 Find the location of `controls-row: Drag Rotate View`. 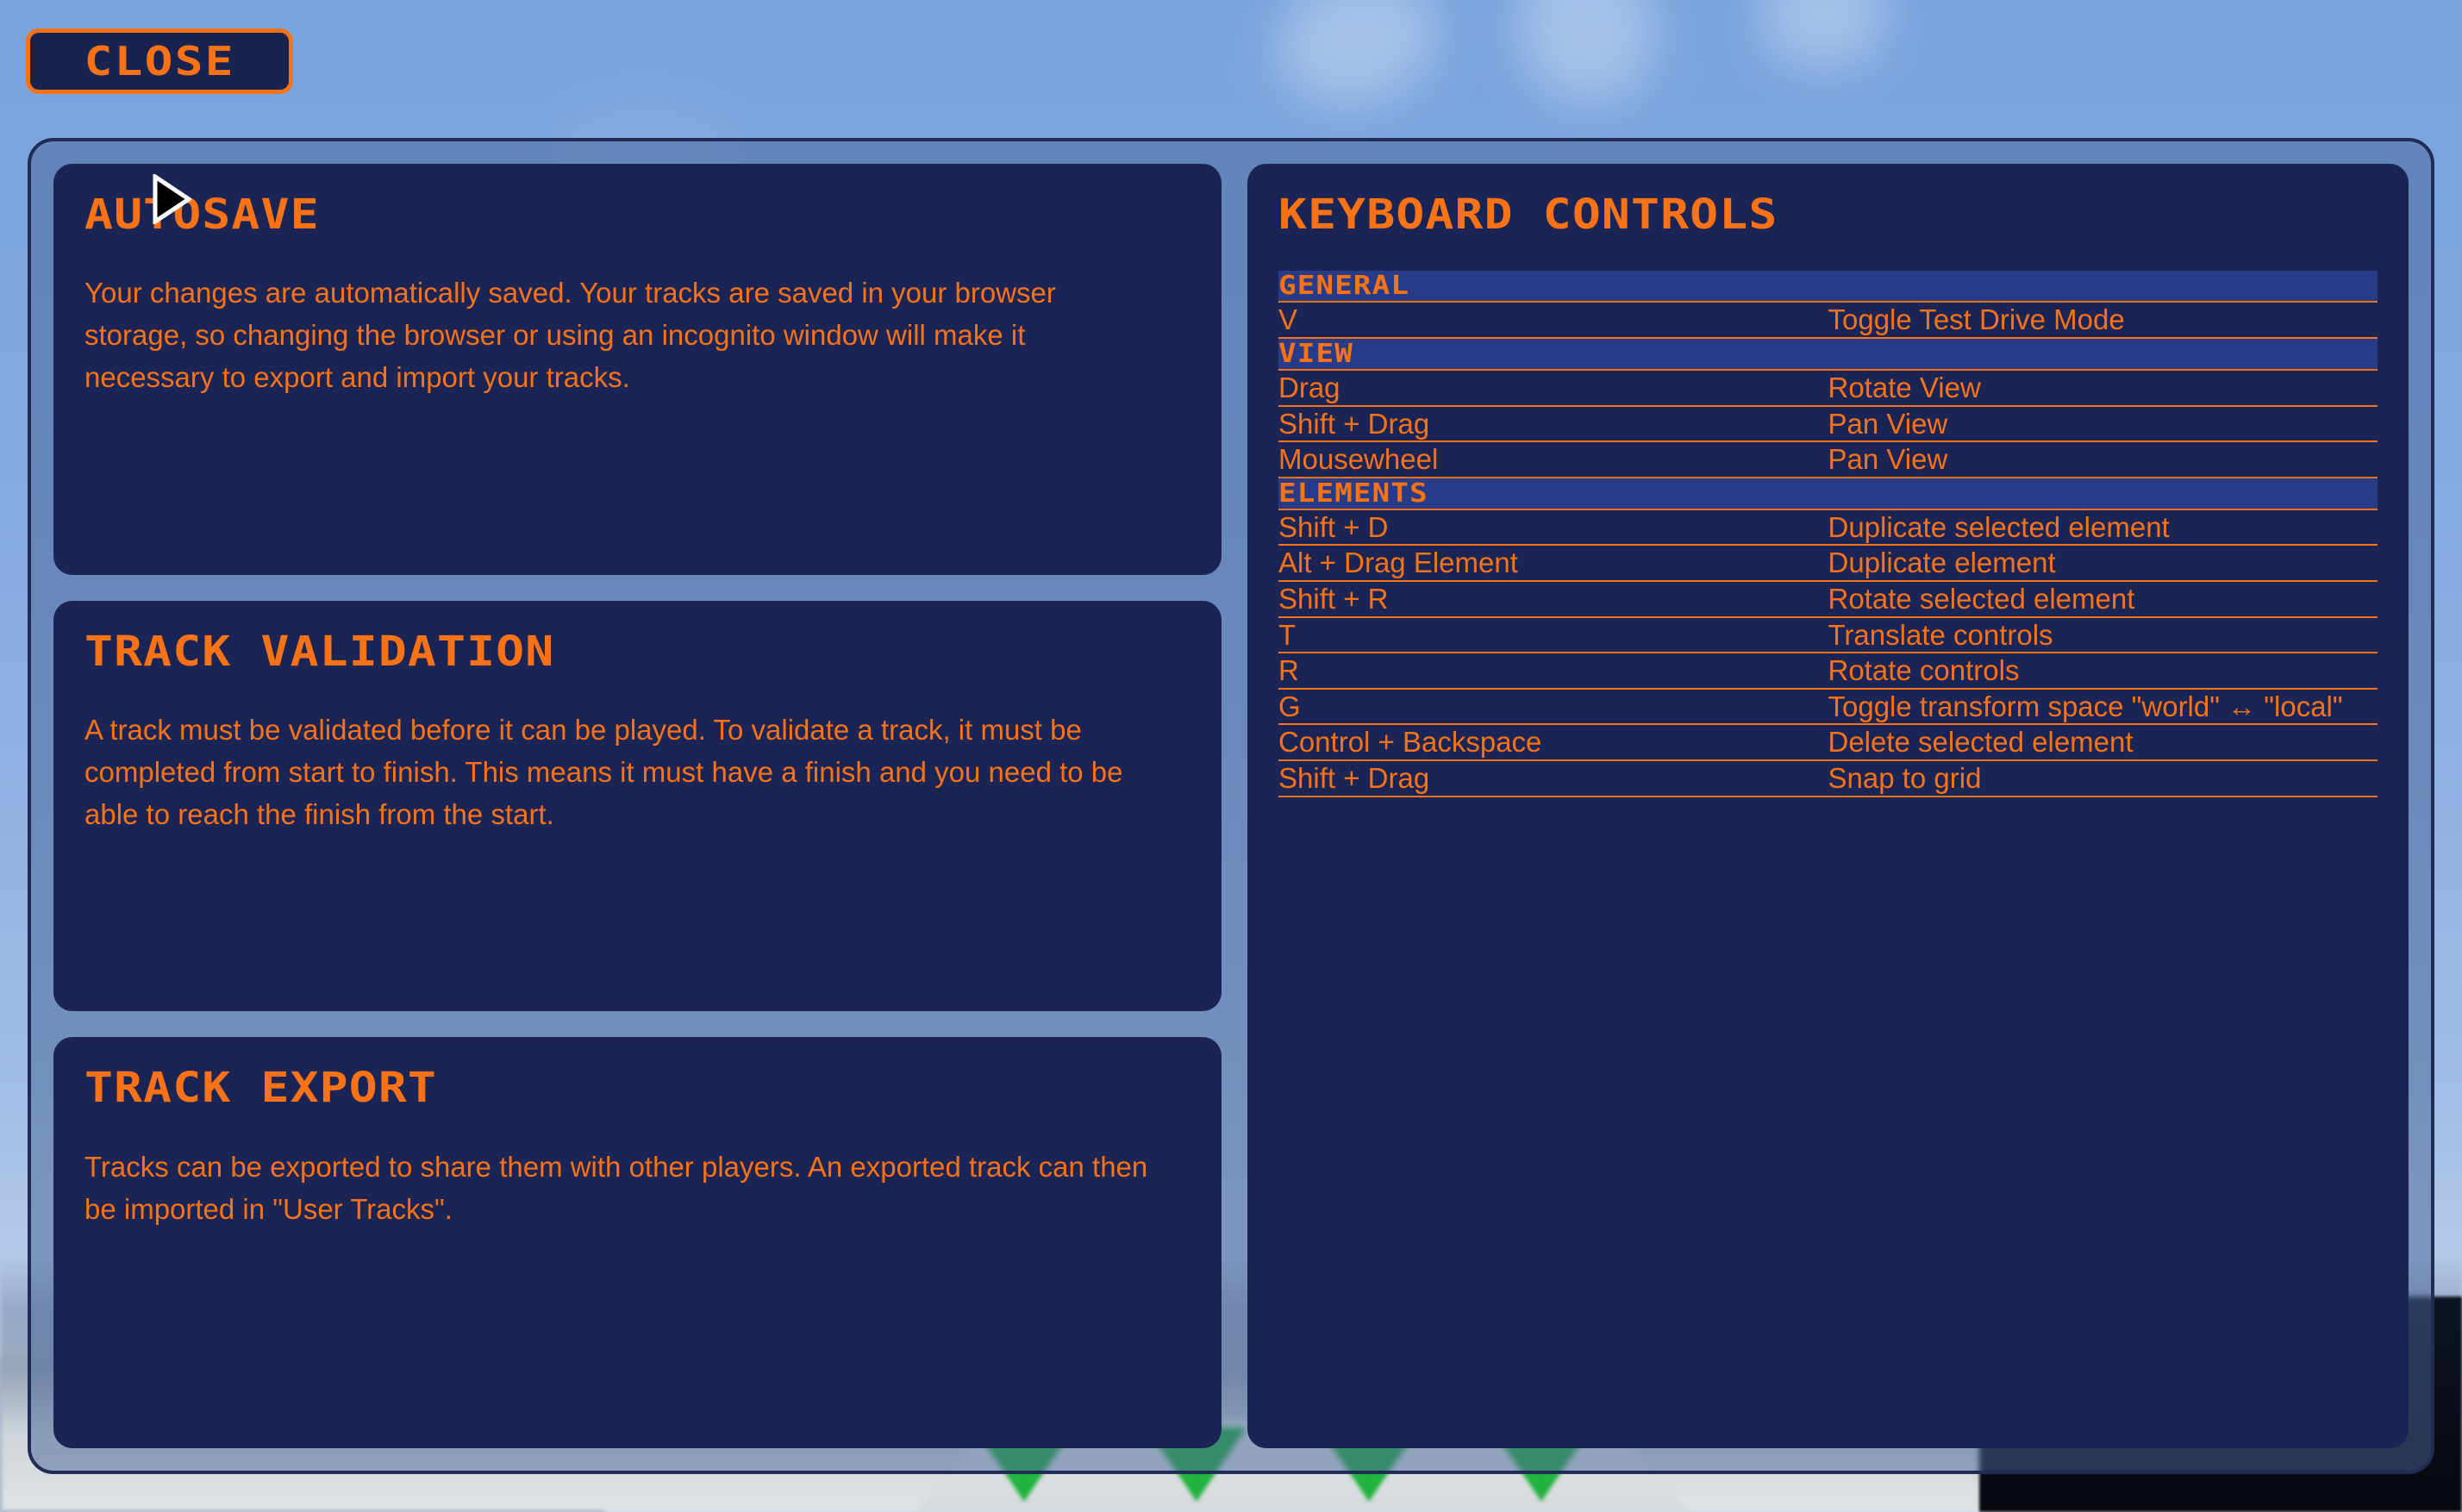

controls-row: Drag Rotate View is located at coordinates (1828, 388).